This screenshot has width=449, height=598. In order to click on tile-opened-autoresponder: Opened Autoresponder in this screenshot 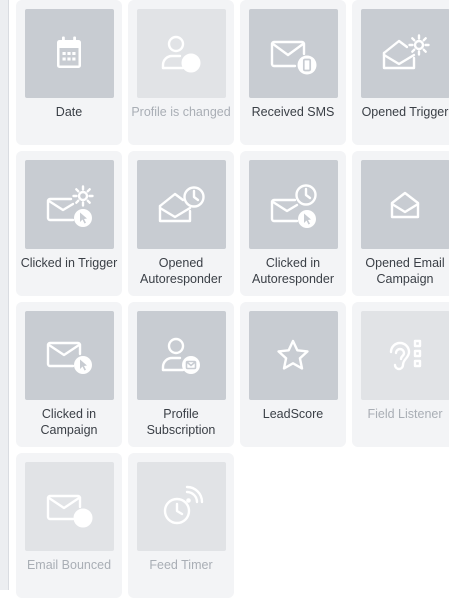, I will do `click(181, 223)`.